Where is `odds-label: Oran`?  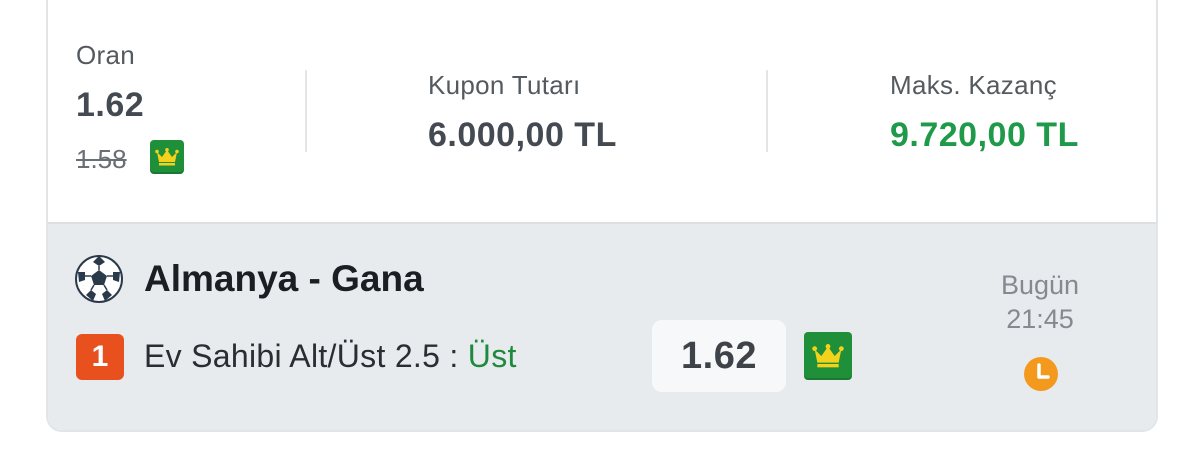
odds-label: Oran is located at coordinates (106, 55).